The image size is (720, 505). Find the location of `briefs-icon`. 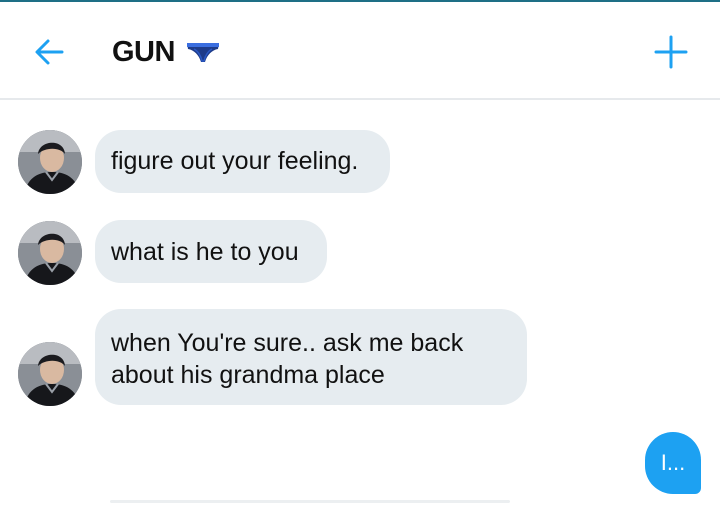

briefs-icon is located at coordinates (203, 52).